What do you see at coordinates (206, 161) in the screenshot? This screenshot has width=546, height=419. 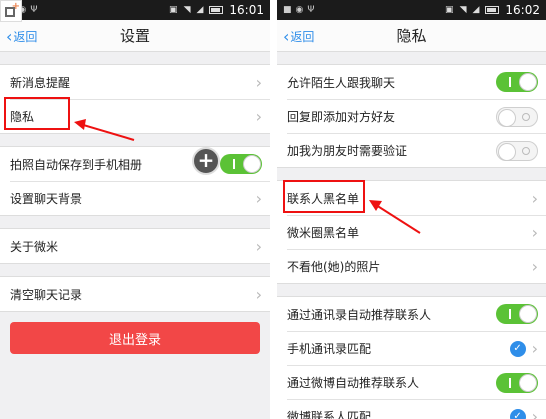 I see `plus-circle-icon: +` at bounding box center [206, 161].